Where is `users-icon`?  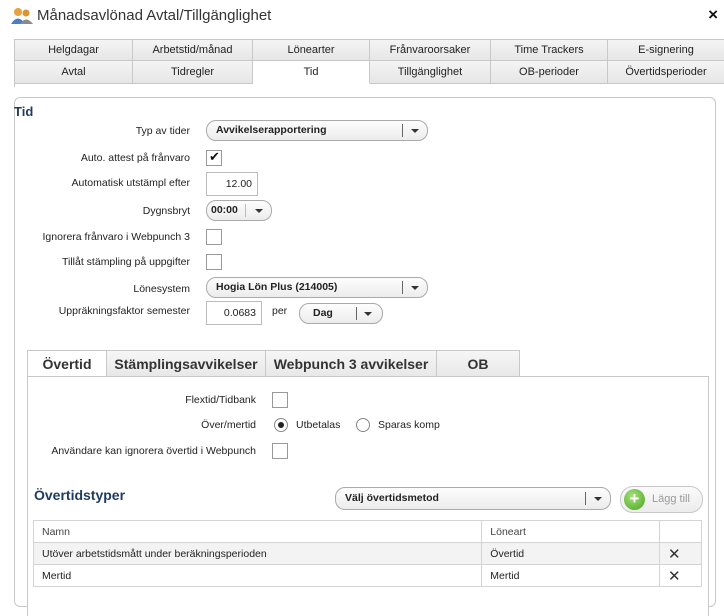
users-icon is located at coordinates (22, 16).